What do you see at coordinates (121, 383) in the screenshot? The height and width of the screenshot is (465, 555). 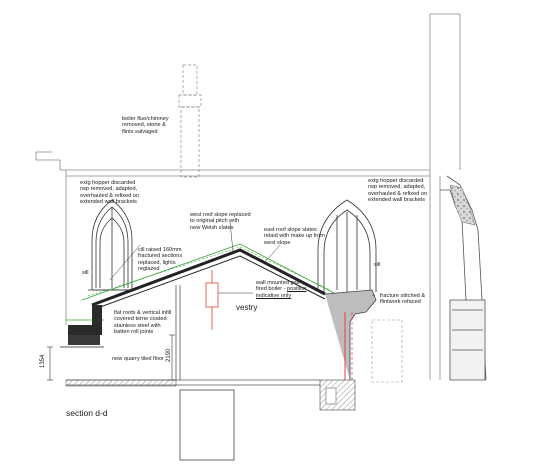 I see `left-floor-hatch` at bounding box center [121, 383].